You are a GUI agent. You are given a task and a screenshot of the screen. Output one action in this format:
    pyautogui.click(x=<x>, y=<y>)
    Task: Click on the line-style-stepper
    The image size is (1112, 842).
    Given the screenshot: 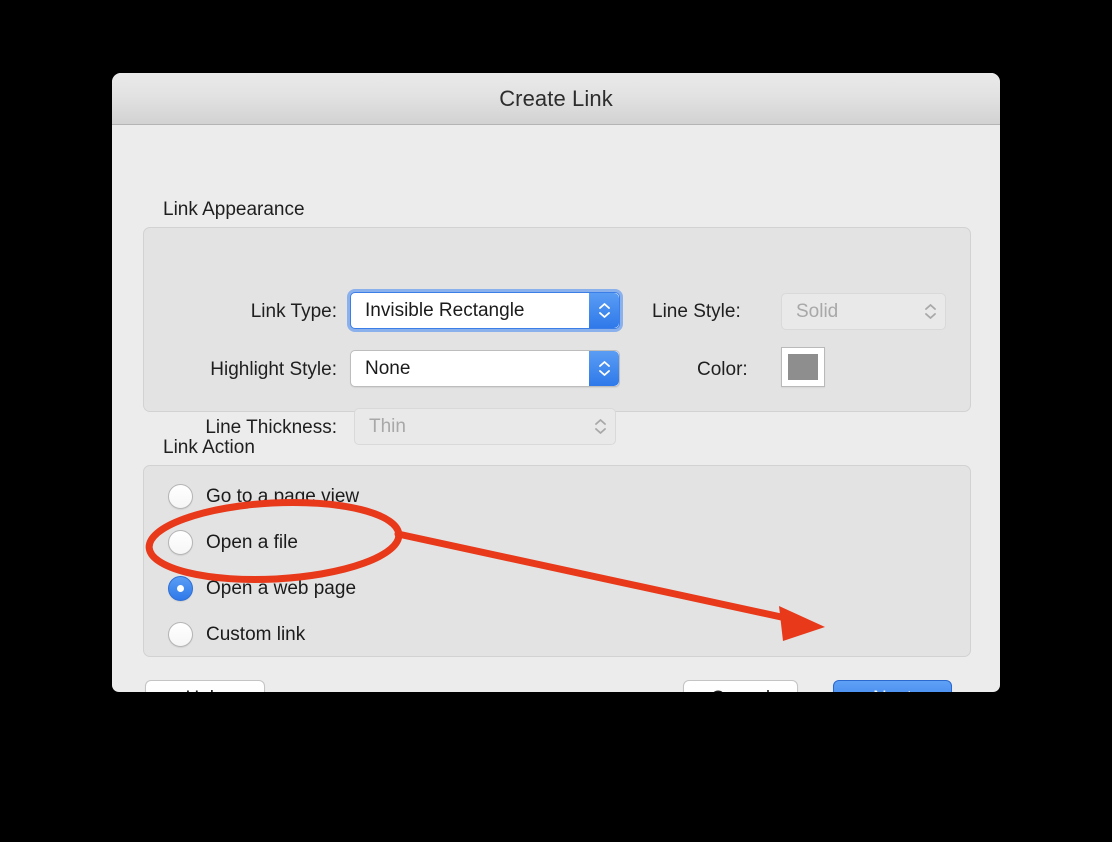 What is the action you would take?
    pyautogui.click(x=930, y=311)
    